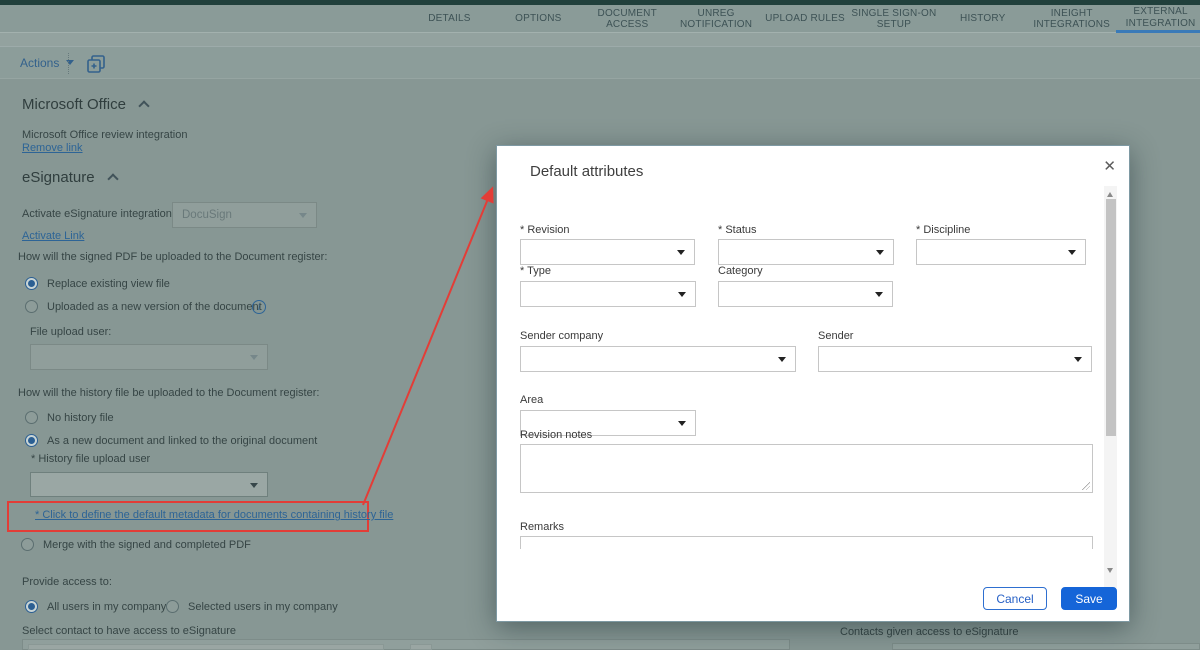 The height and width of the screenshot is (650, 1200). Describe the element at coordinates (538, 19) in the screenshot. I see `tab-options: OPTIONS` at that location.